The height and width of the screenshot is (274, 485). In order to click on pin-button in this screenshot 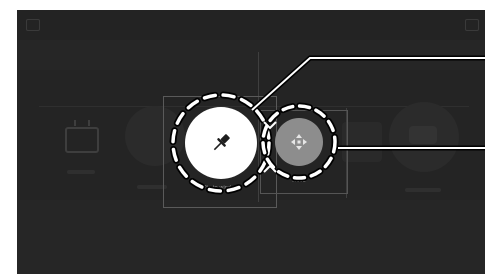, I will do `click(221, 143)`.